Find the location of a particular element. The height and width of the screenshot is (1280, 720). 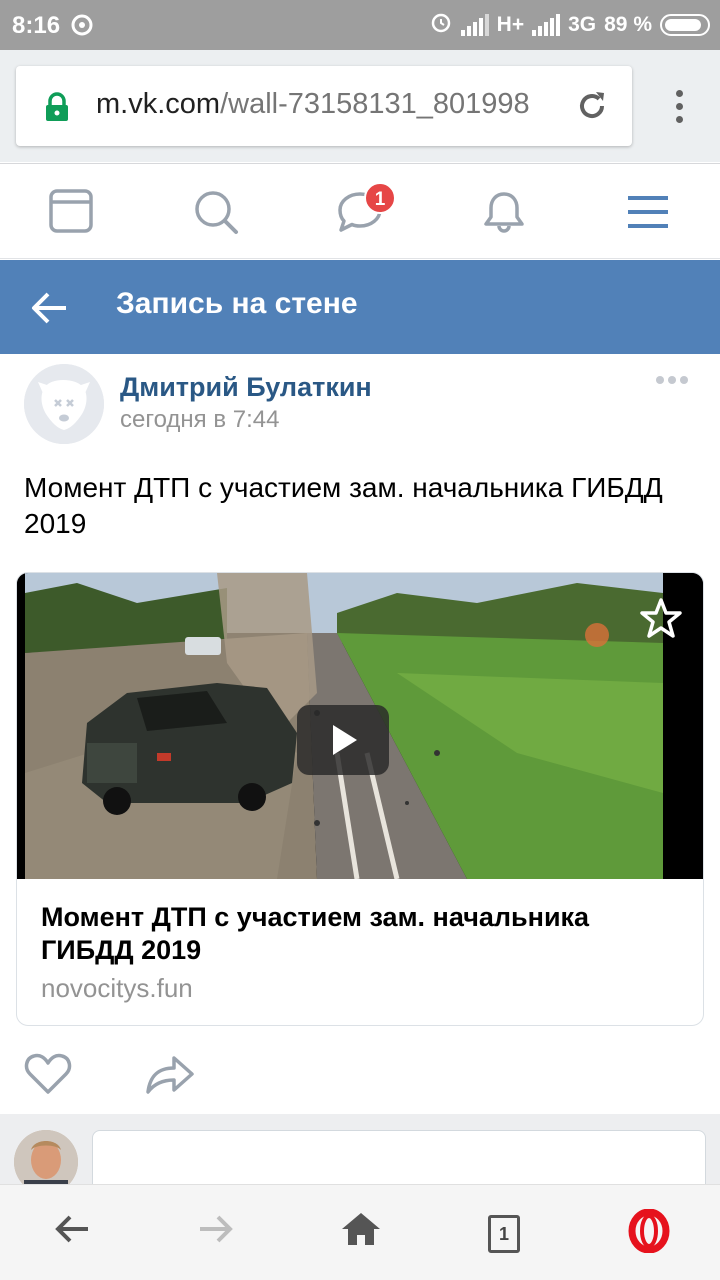

messages-badge: 1 is located at coordinates (380, 198).